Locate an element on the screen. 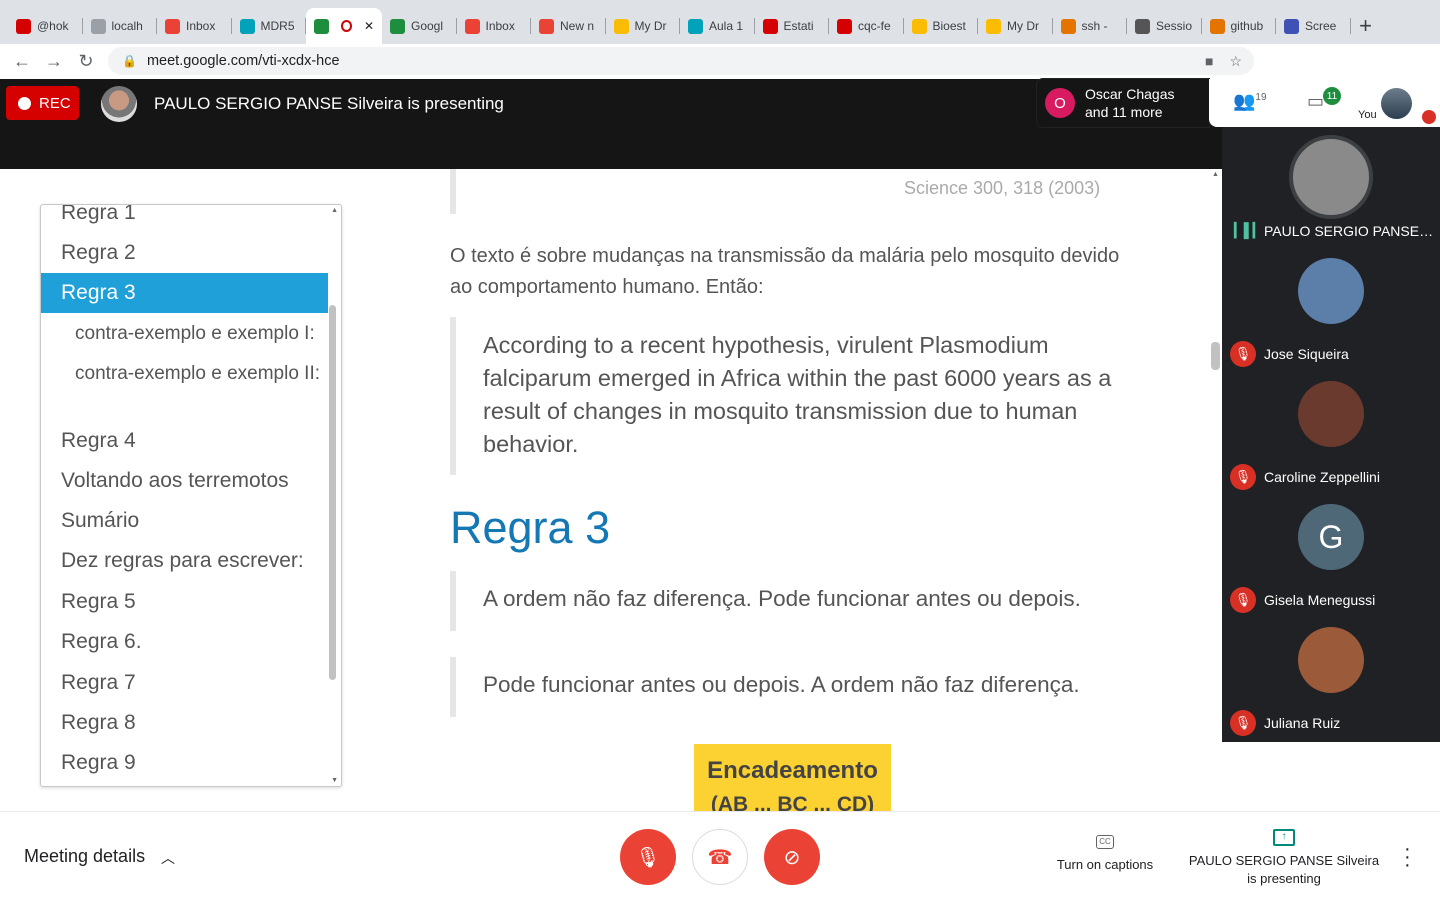  chevron-up-icon: ︿ is located at coordinates (168, 858).